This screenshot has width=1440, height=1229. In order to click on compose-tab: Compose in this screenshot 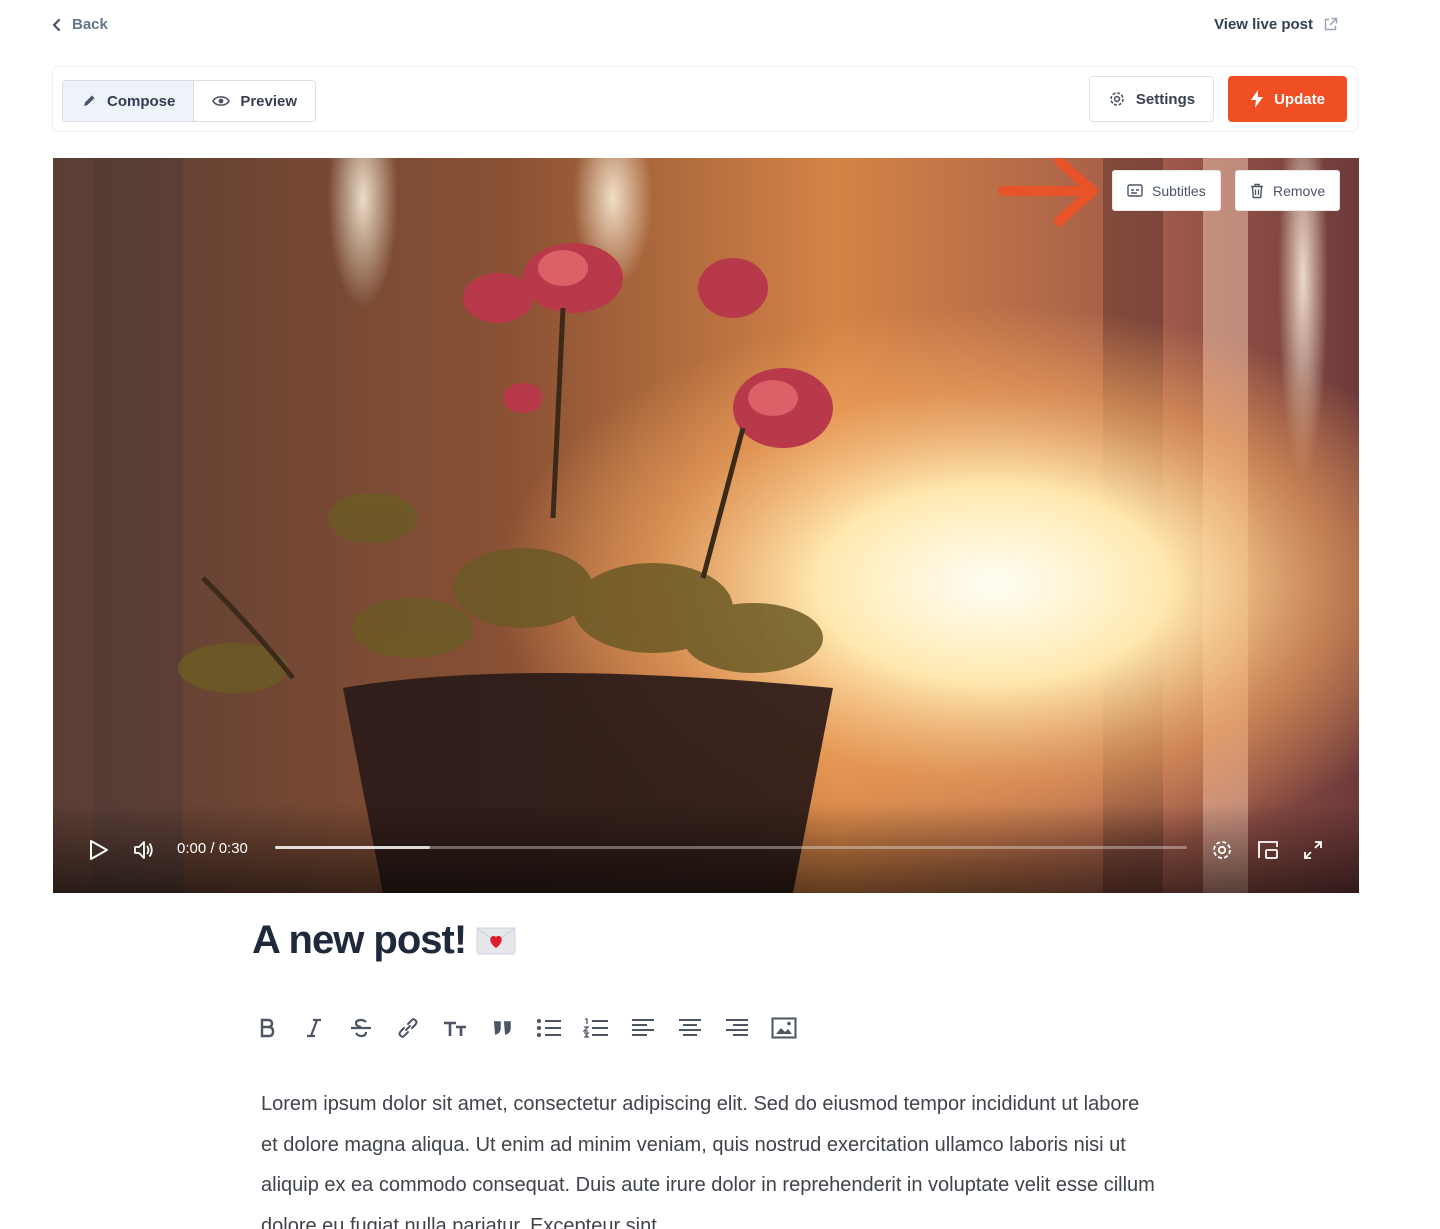, I will do `click(129, 101)`.